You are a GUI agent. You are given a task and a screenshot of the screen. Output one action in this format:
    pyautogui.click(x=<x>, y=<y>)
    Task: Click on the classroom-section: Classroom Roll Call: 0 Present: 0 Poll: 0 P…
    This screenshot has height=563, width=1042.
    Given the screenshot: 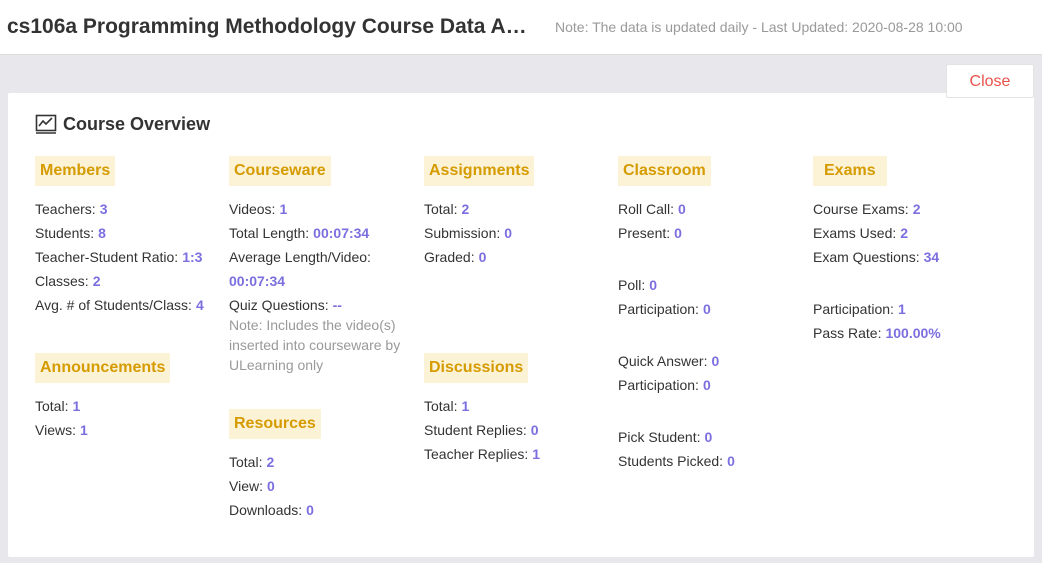 What is the action you would take?
    pyautogui.click(x=676, y=314)
    